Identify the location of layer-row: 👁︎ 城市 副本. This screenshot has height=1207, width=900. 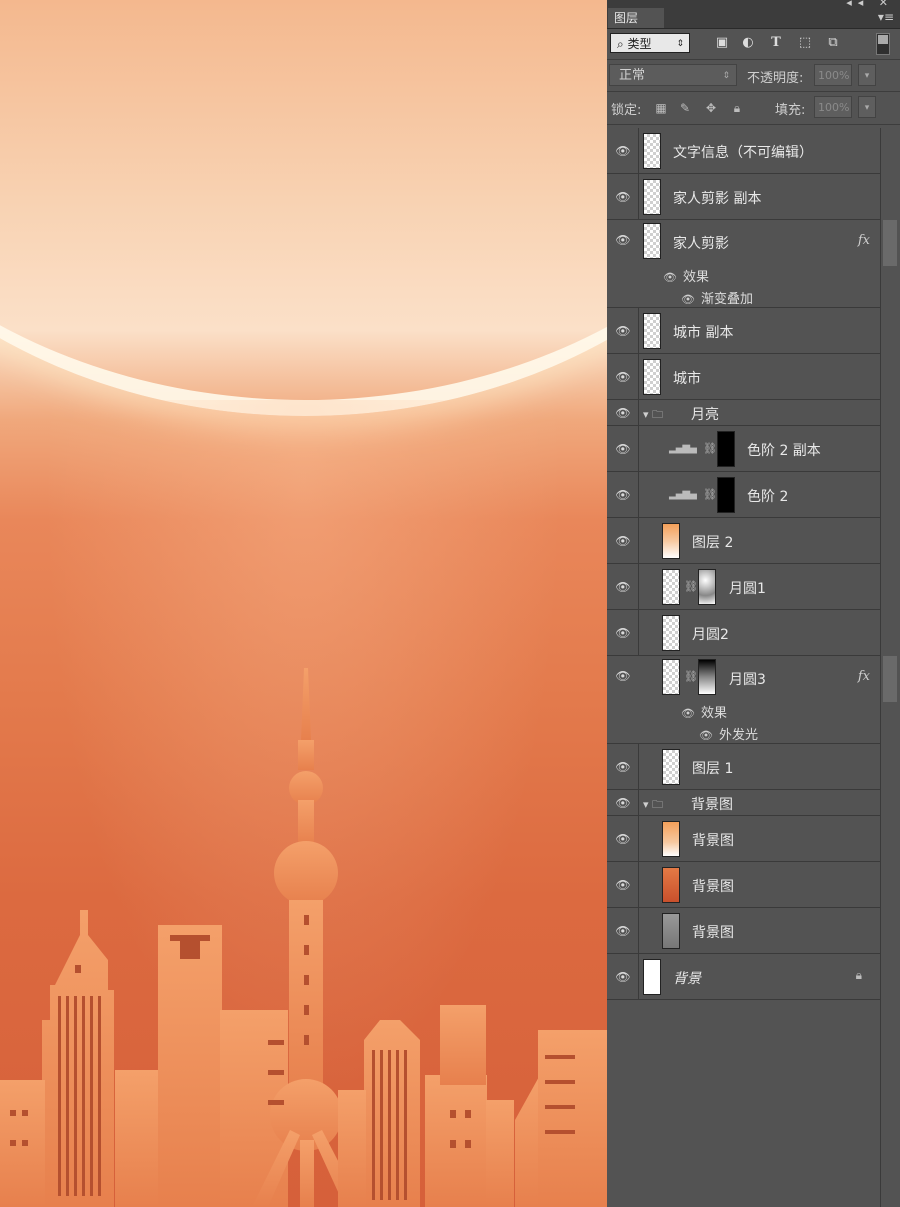
(743, 331).